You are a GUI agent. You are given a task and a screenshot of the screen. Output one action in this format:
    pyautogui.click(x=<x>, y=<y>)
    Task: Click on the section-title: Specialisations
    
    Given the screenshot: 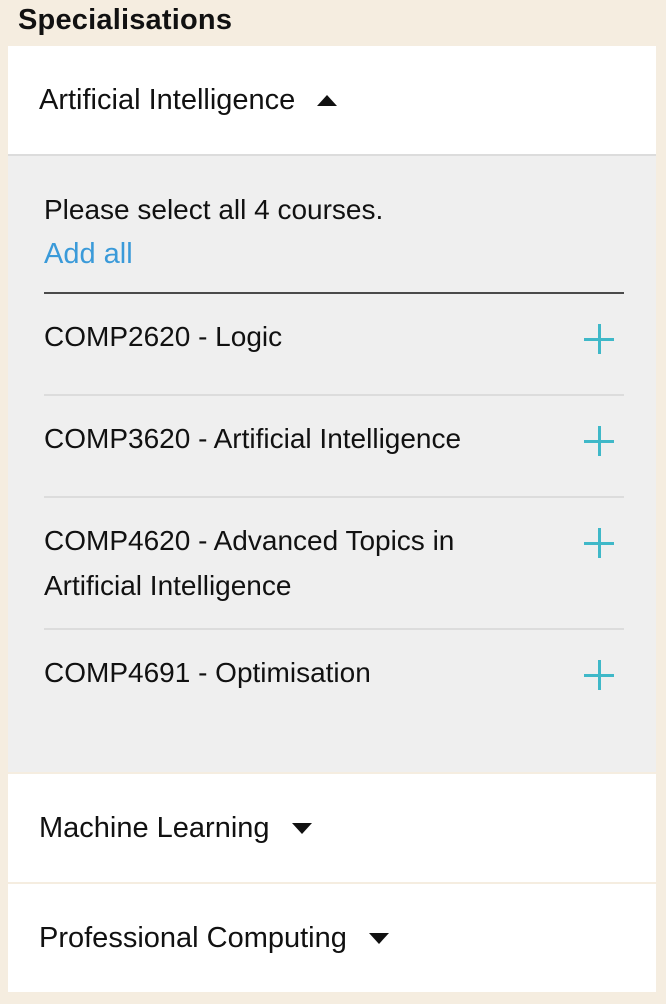 What is the action you would take?
    pyautogui.click(x=125, y=20)
    